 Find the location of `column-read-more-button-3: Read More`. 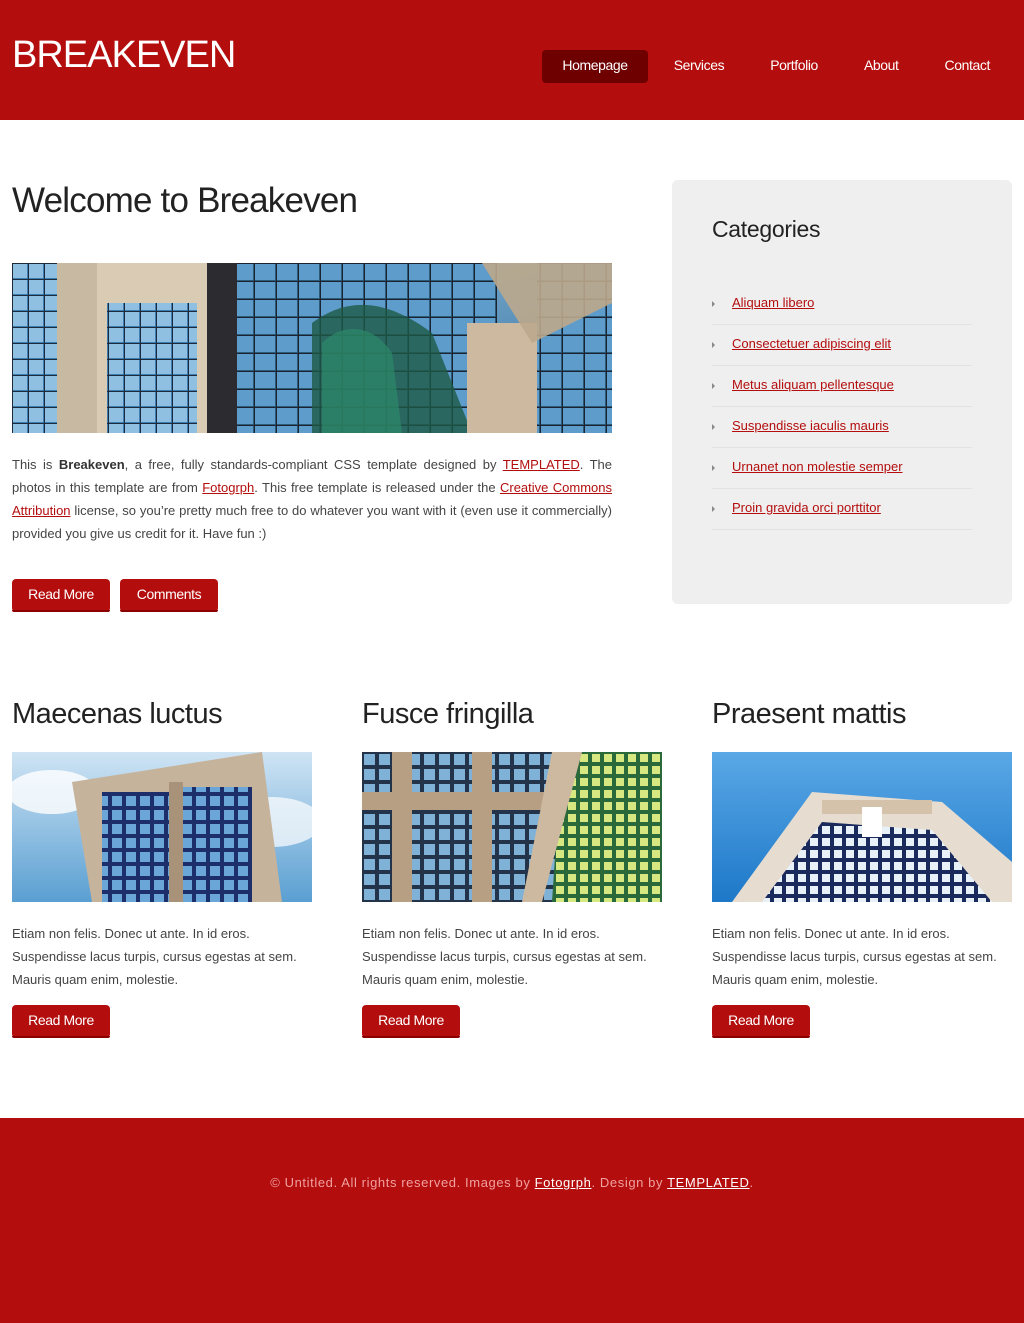

column-read-more-button-3: Read More is located at coordinates (761, 1021).